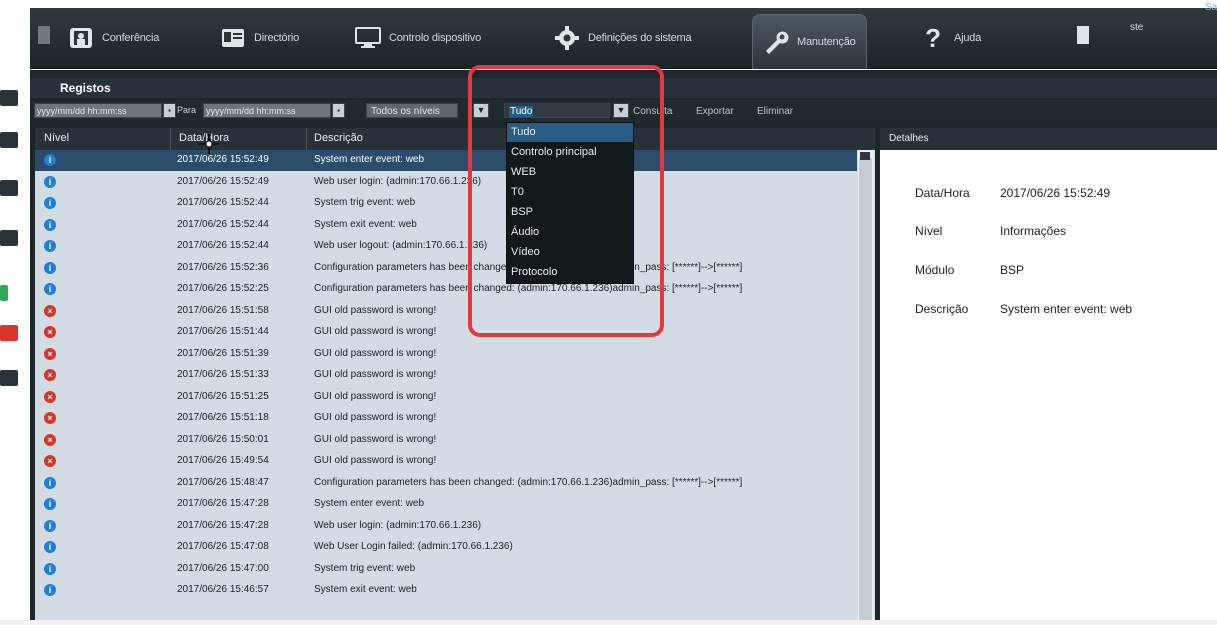  What do you see at coordinates (223, 460) in the screenshot?
I see `row-datetime: 2017/06/26 15:49:54` at bounding box center [223, 460].